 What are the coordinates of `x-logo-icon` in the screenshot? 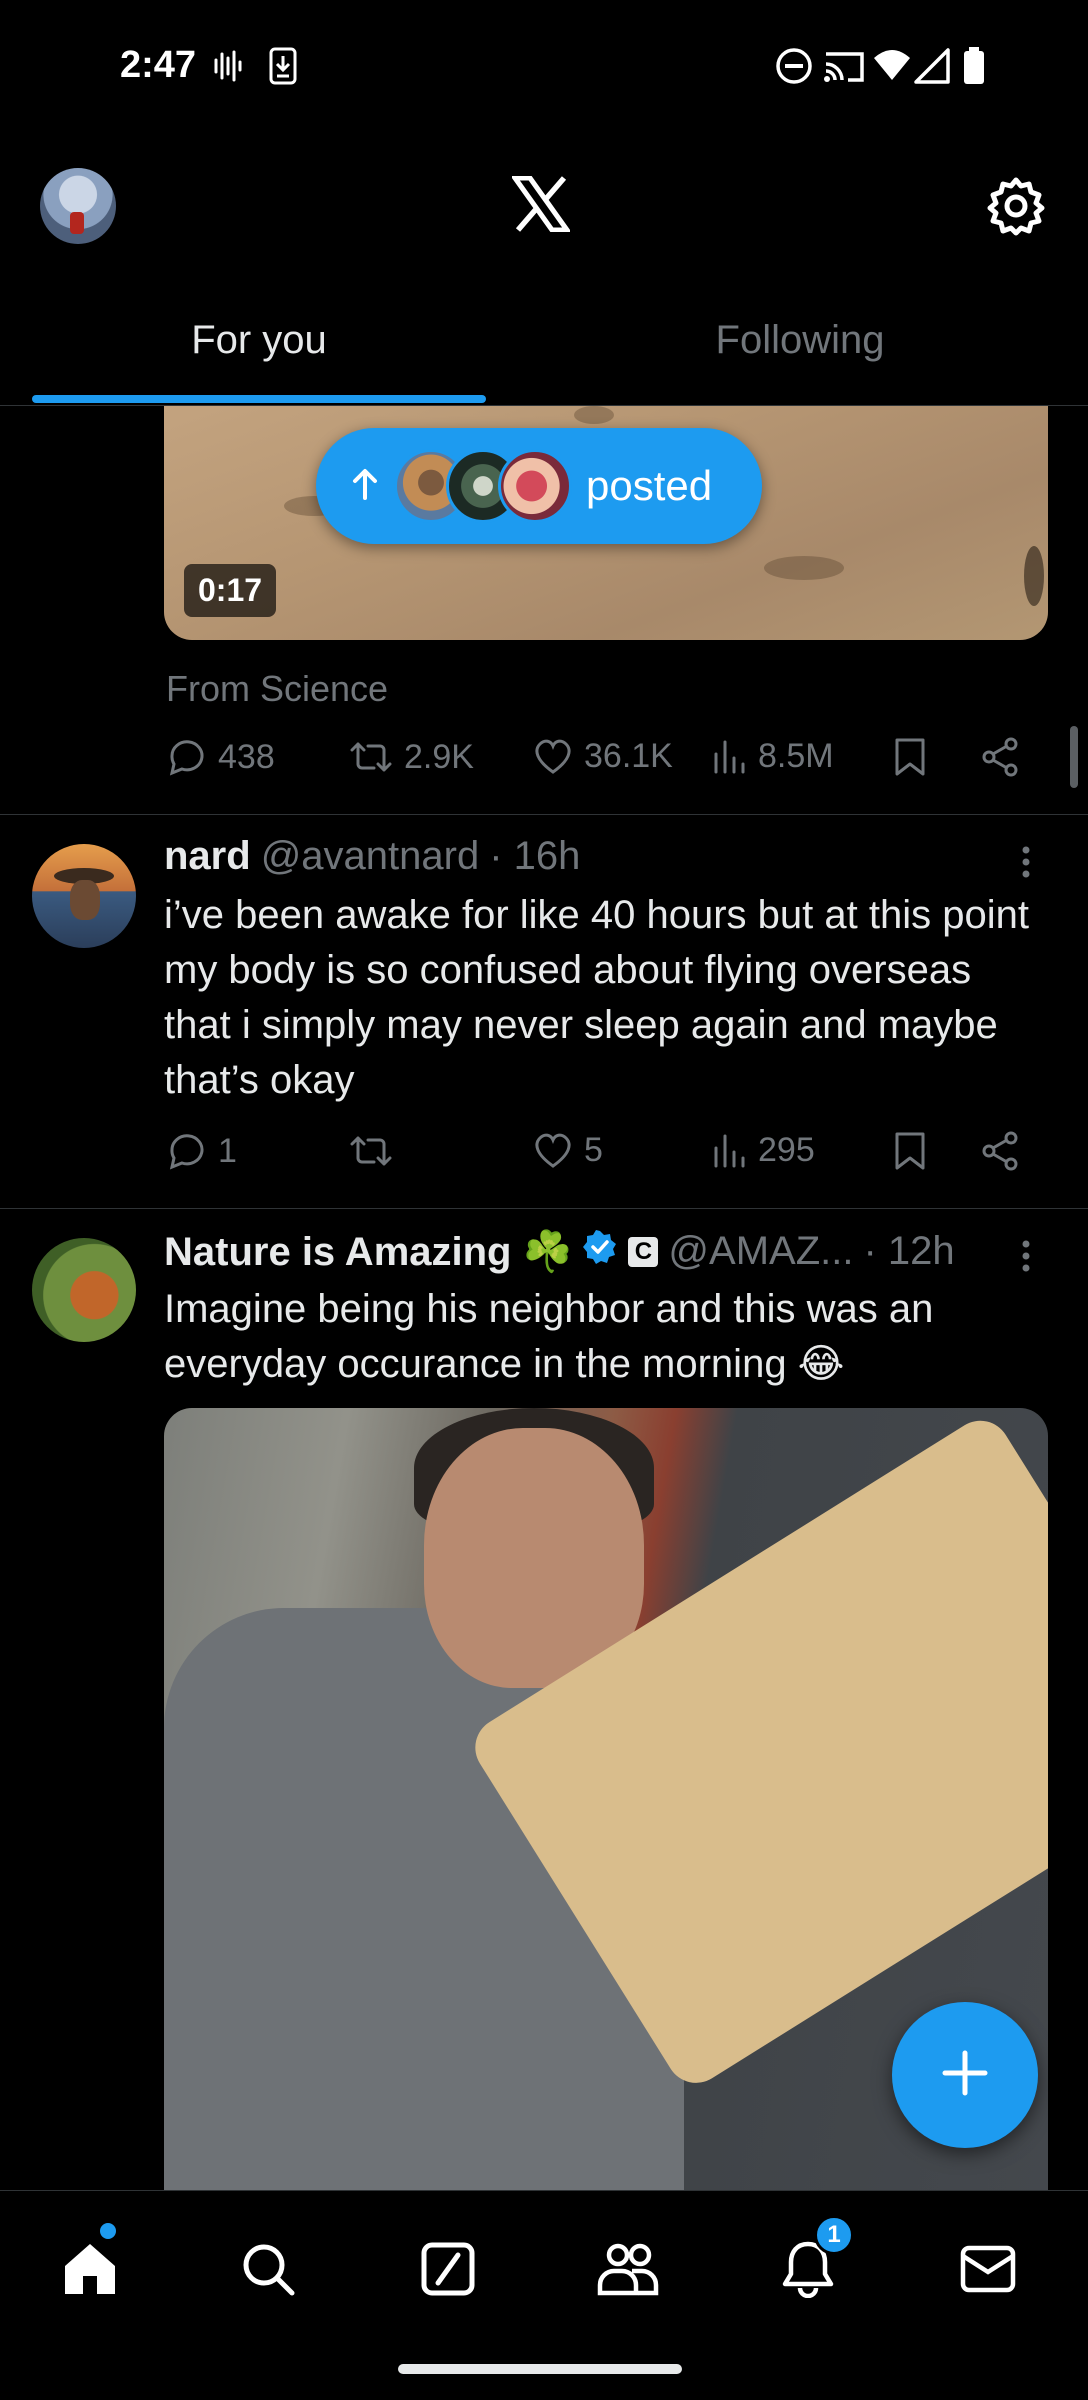 It's located at (541, 206).